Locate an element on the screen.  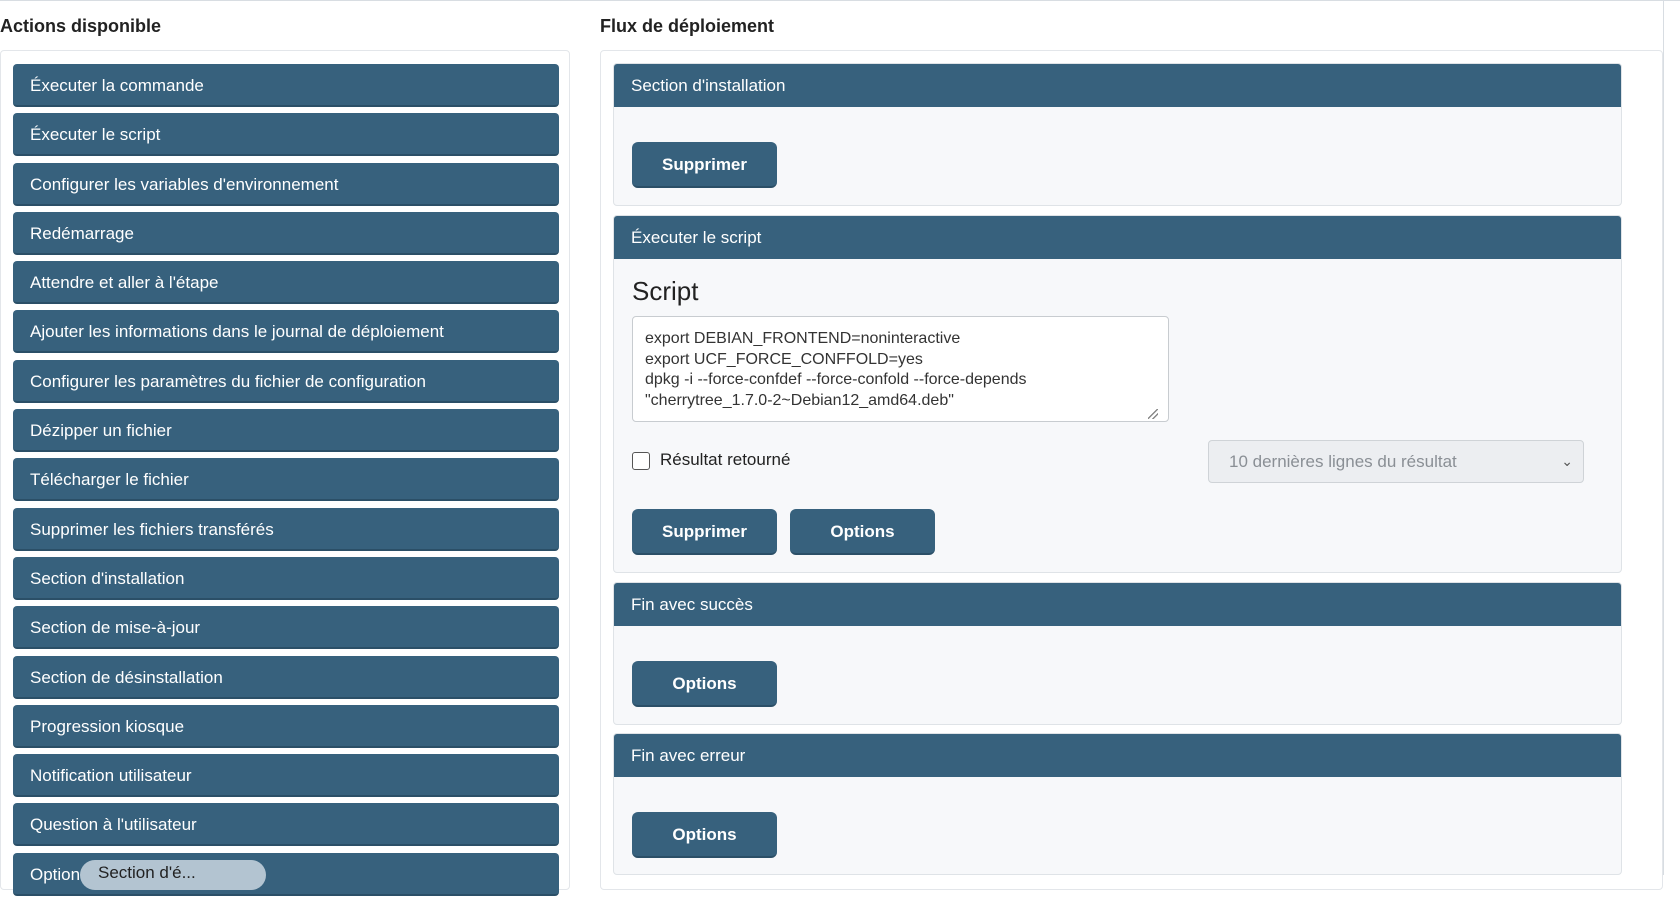
action-uninstall-section: Section de désinstallation is located at coordinates (286, 677).